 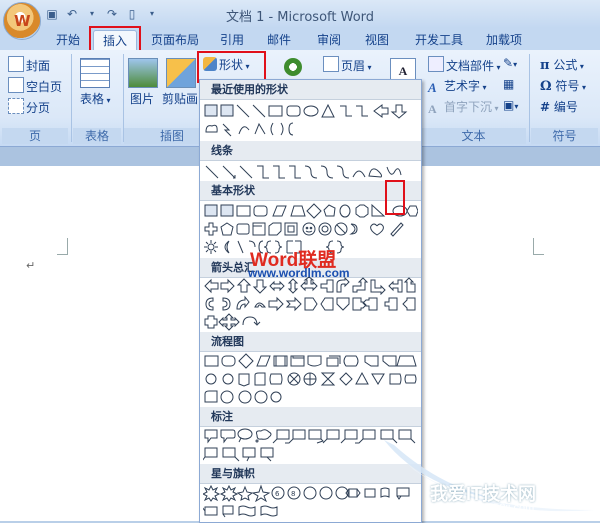 I want to click on quick-parts-label: 文档部件, so click(x=470, y=66).